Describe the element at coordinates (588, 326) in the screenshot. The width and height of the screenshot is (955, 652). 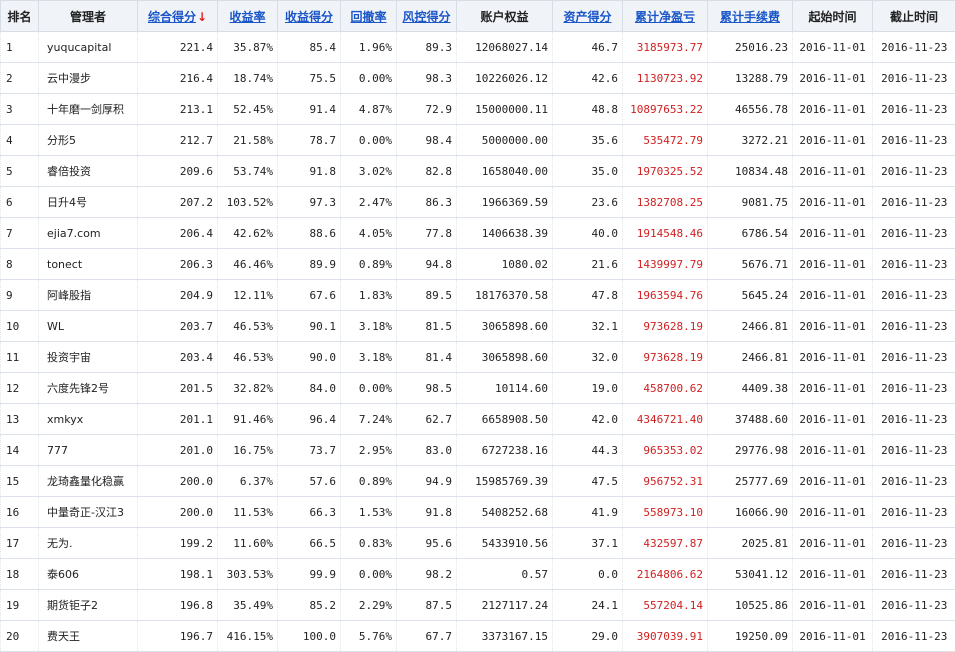
I see `asset-score-cell: 32.1` at that location.